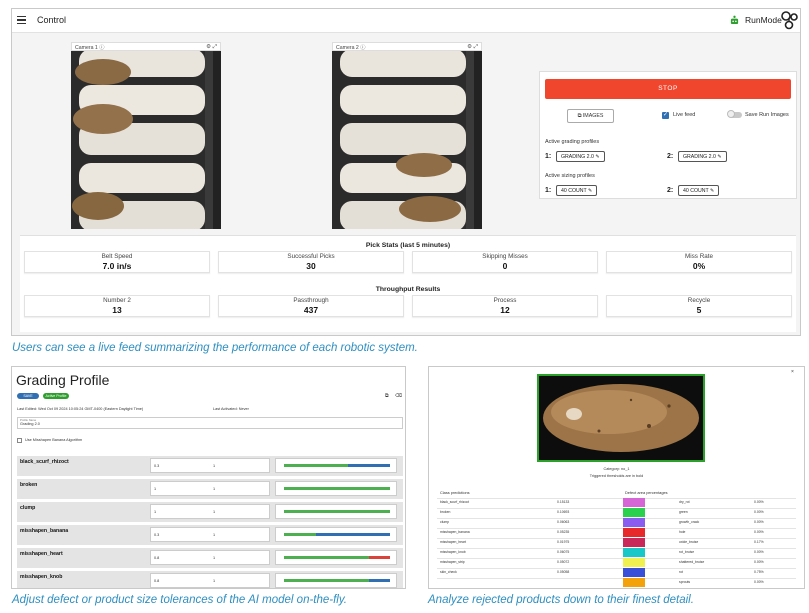 This screenshot has height=613, width=809. I want to click on grading-slot-1-num: 1:, so click(548, 156).